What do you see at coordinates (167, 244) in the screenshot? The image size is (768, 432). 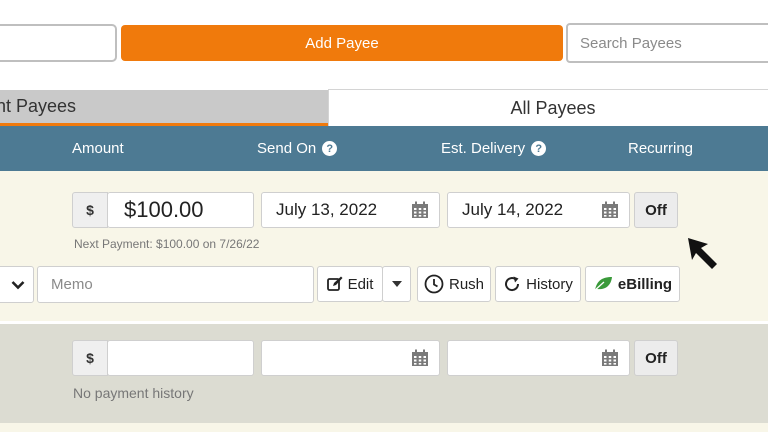 I see `next-payment-note: Next Payment: $100.00 on 7/26/22` at bounding box center [167, 244].